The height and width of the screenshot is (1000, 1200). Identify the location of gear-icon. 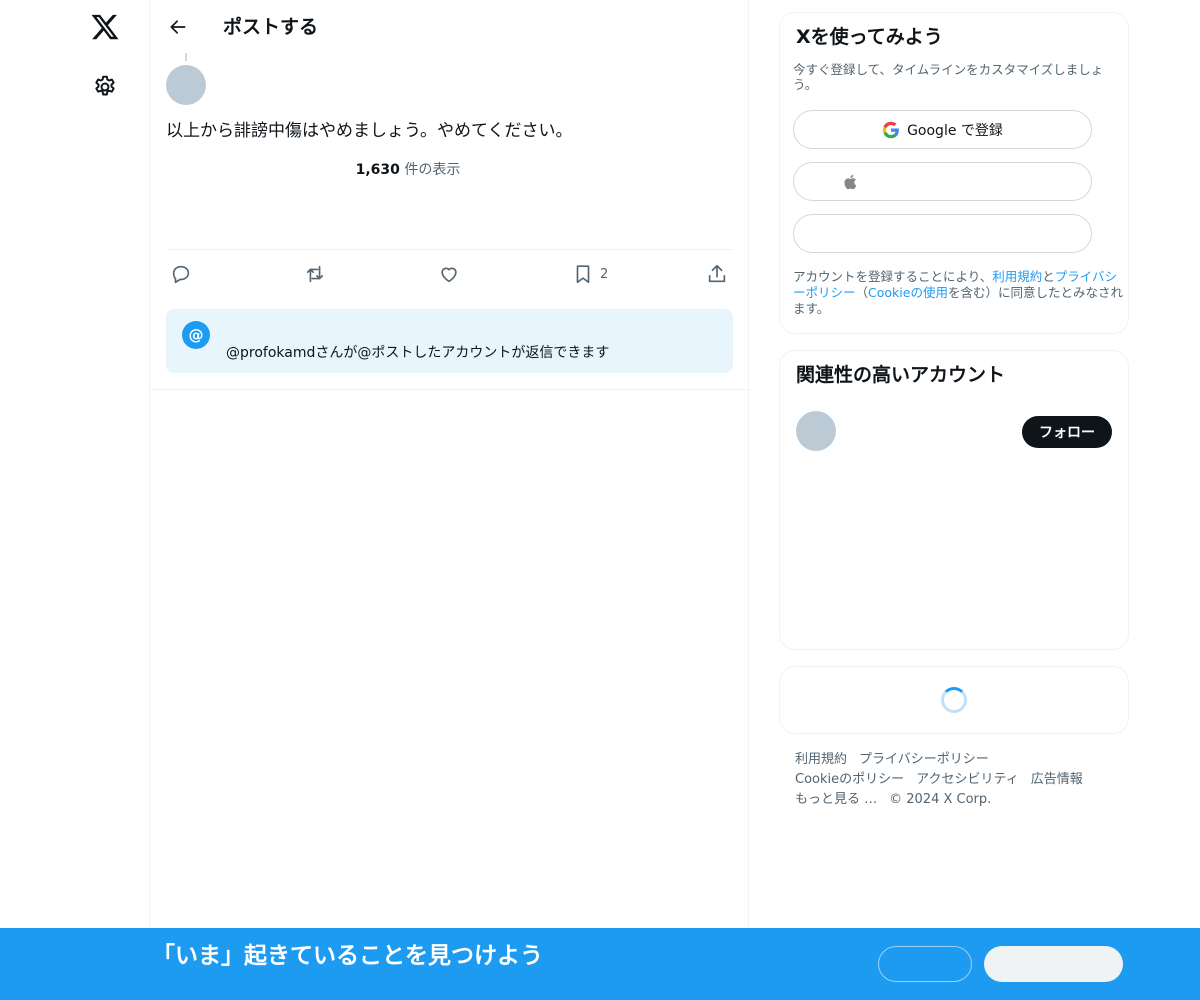
(105, 87).